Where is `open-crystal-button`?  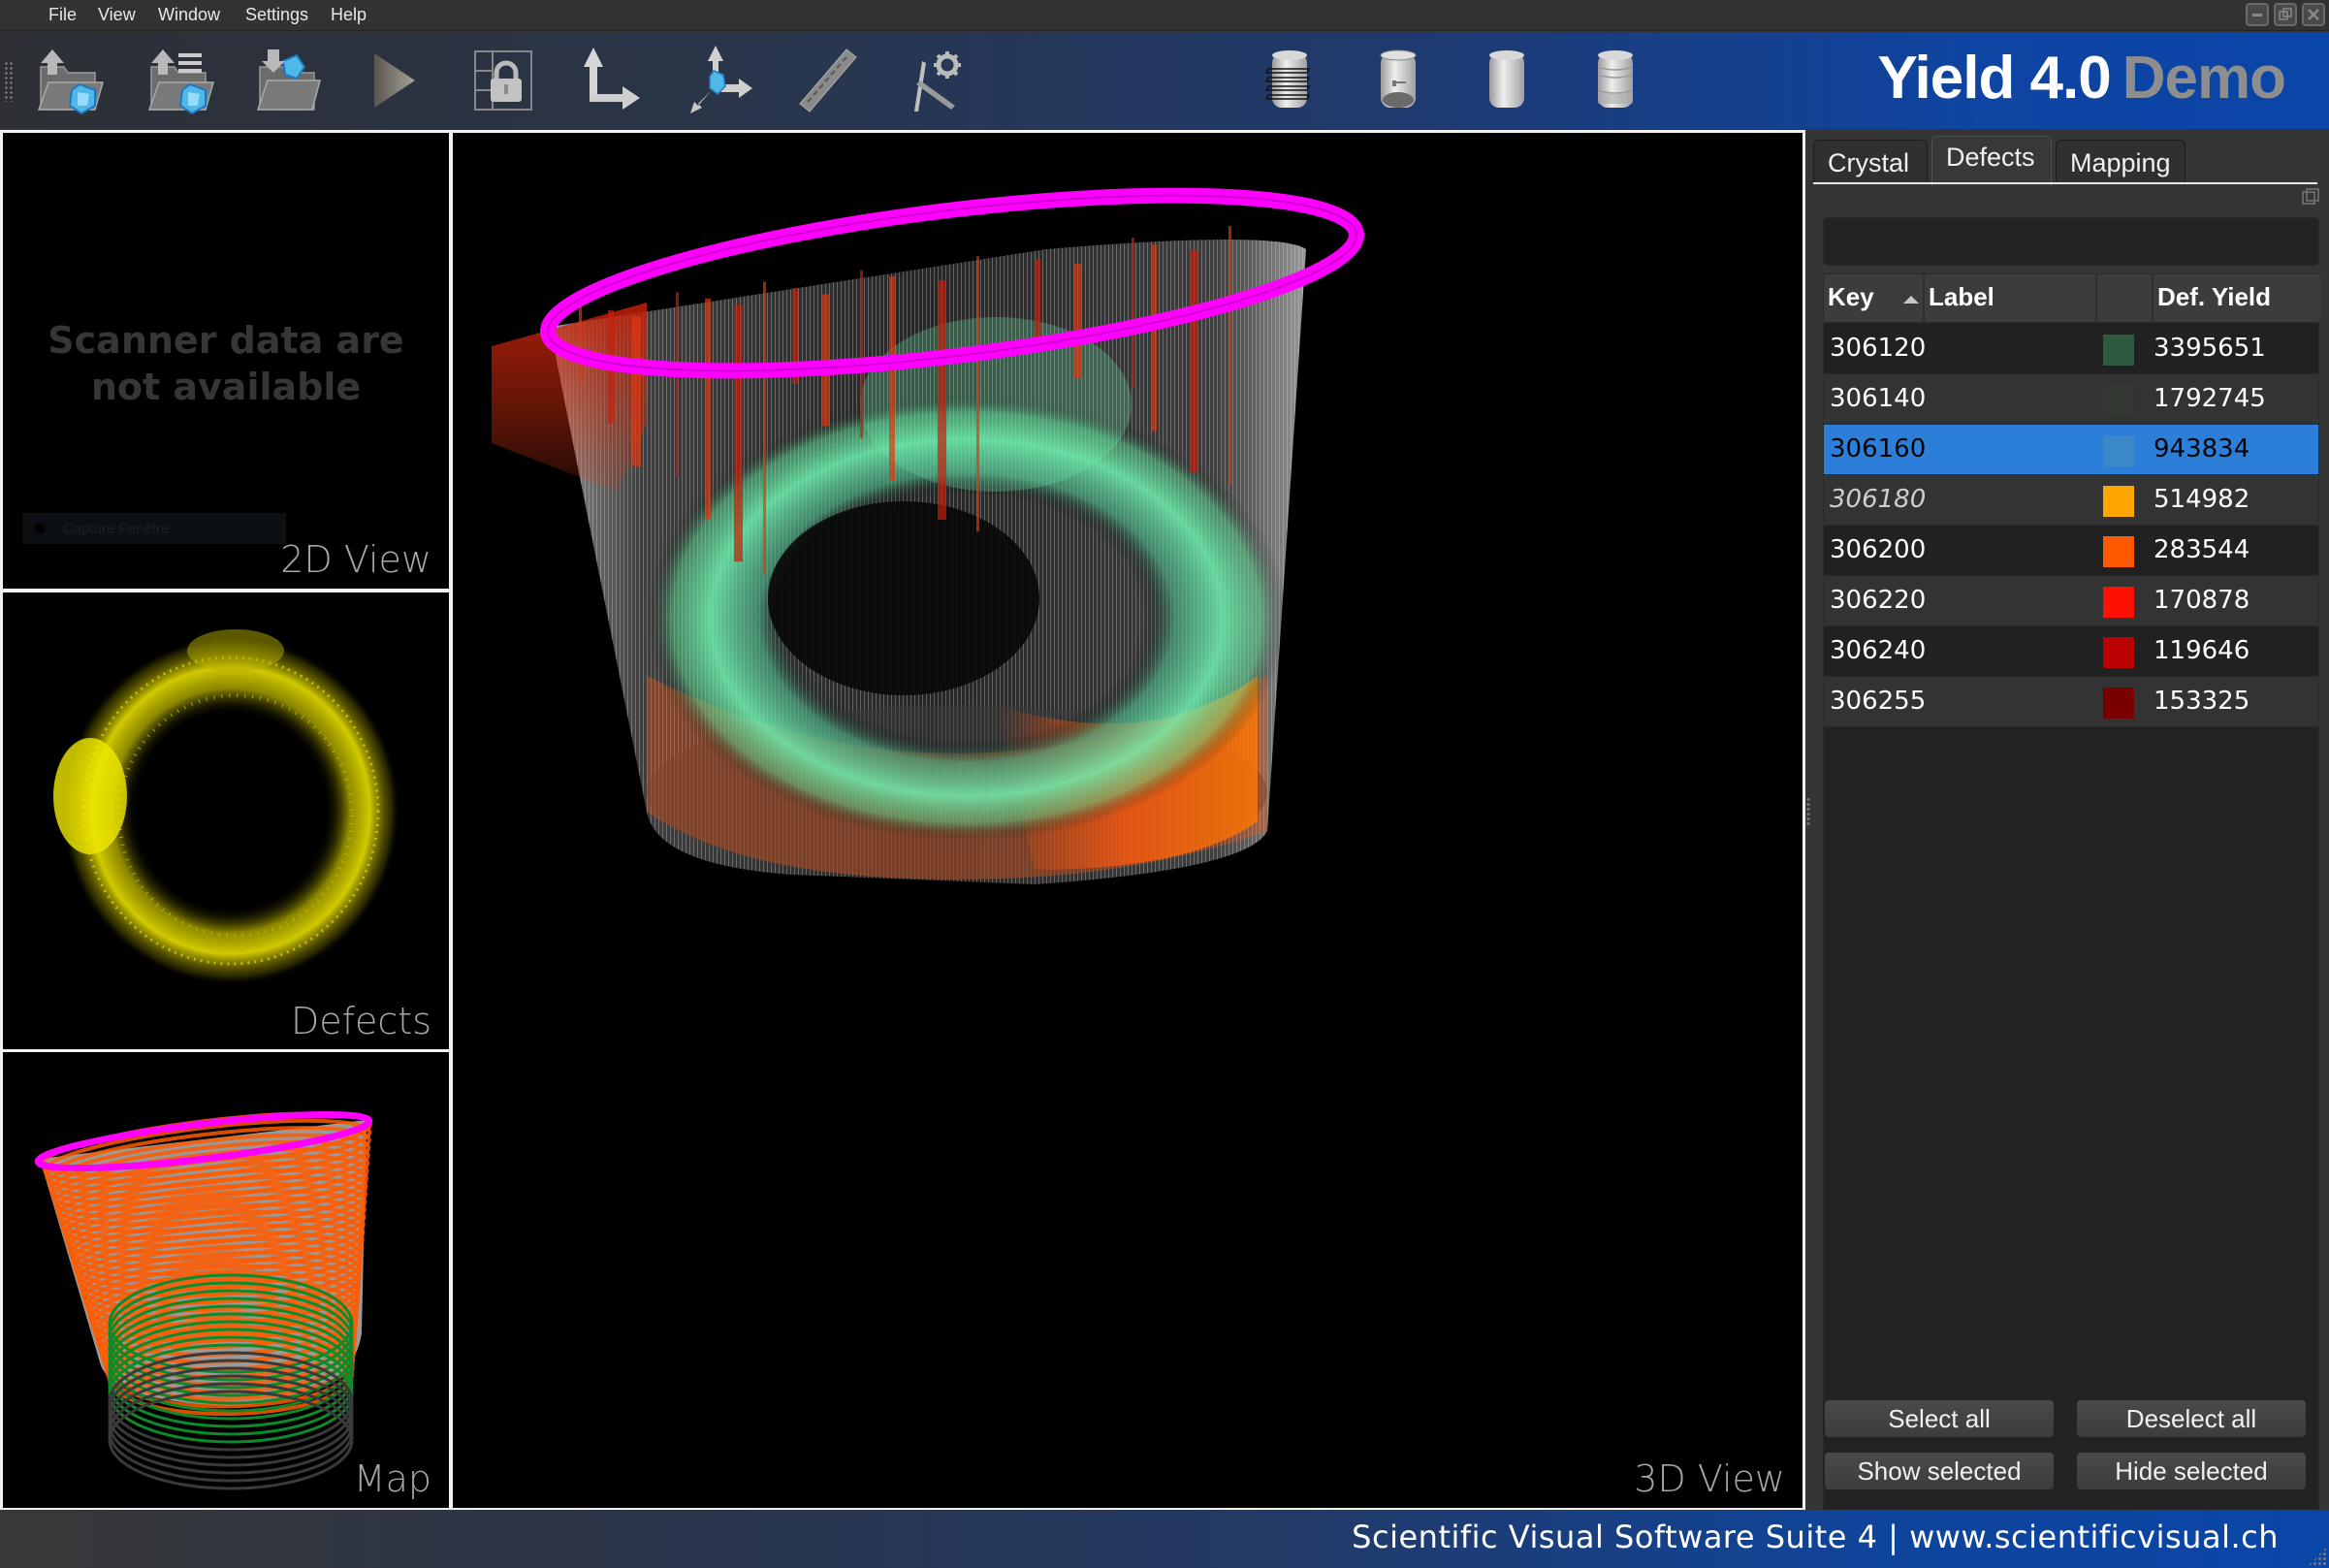 open-crystal-button is located at coordinates (70, 80).